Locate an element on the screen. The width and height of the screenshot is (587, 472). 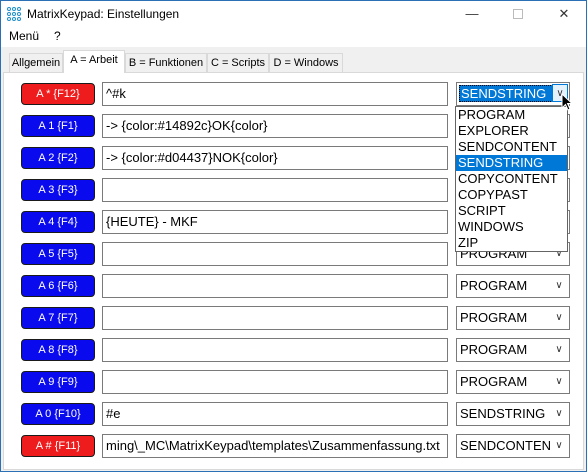
key-button: A * {F12} is located at coordinates (58, 94).